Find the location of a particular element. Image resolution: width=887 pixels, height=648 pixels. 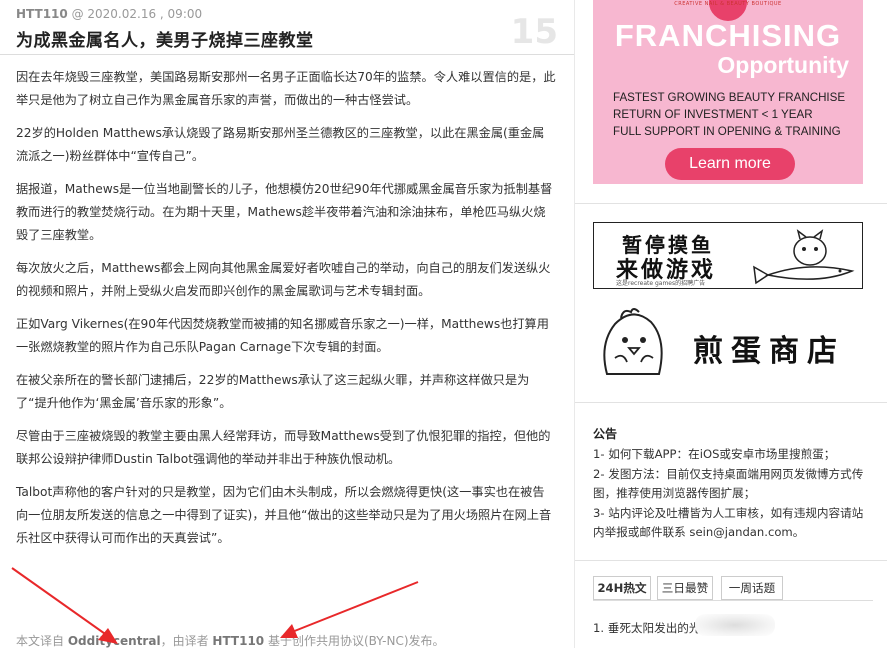

post-meta: HTT110 @ 2020.02.16 , 09:00 is located at coordinates (109, 14).